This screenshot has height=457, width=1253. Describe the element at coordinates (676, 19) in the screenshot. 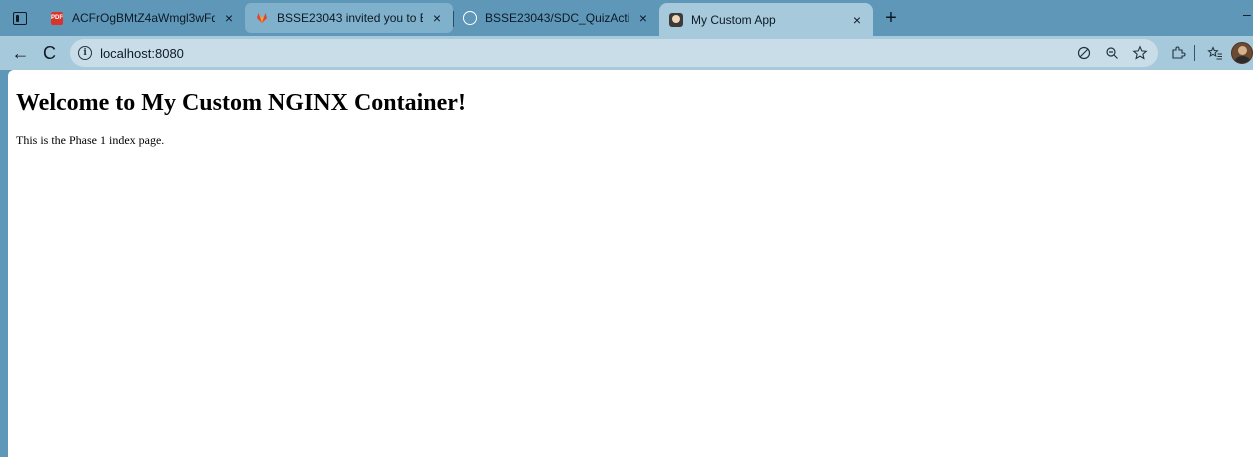

I see `nginx-icon` at that location.